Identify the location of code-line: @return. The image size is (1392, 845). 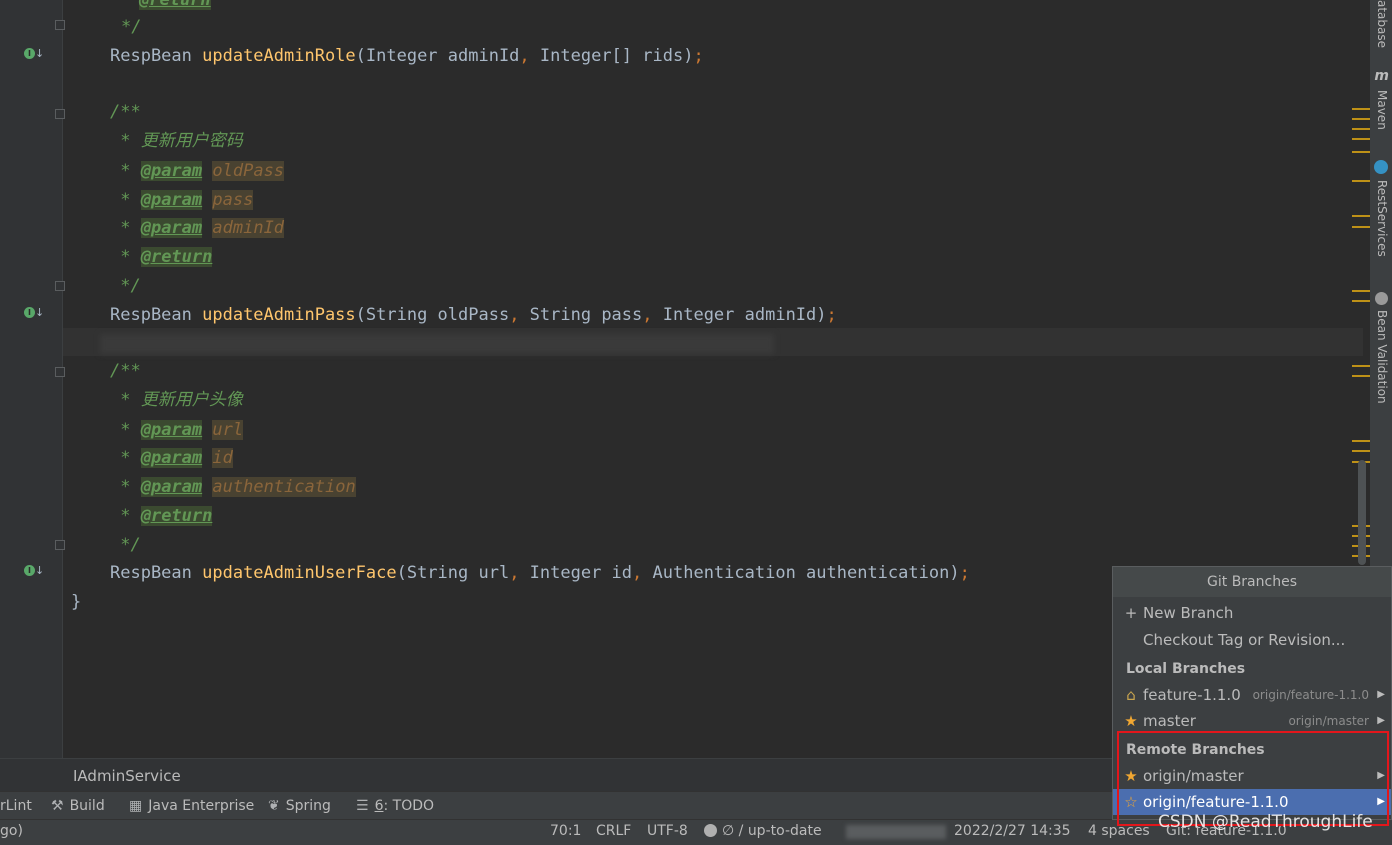
(175, 6).